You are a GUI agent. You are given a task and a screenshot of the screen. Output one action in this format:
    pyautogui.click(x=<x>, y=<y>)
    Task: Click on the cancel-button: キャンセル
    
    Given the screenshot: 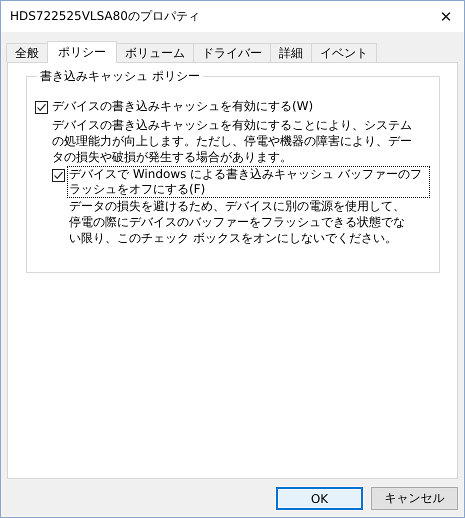 What is the action you would take?
    pyautogui.click(x=414, y=498)
    